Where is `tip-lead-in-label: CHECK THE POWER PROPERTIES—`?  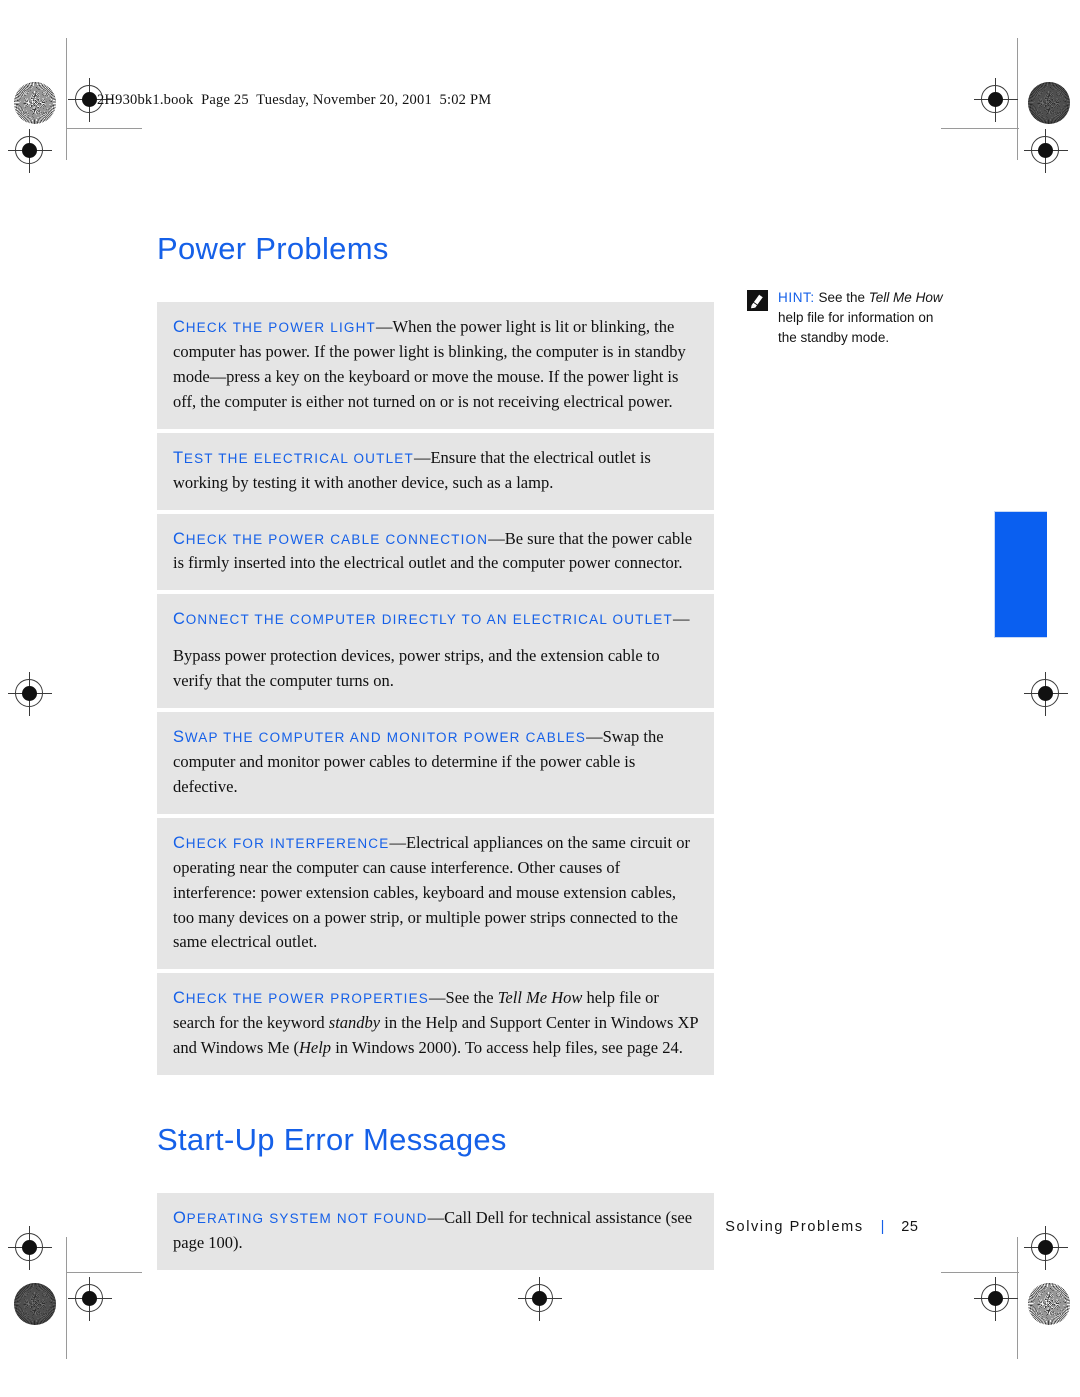
tip-lead-in-label: CHECK THE POWER PROPERTIES— is located at coordinates (309, 998).